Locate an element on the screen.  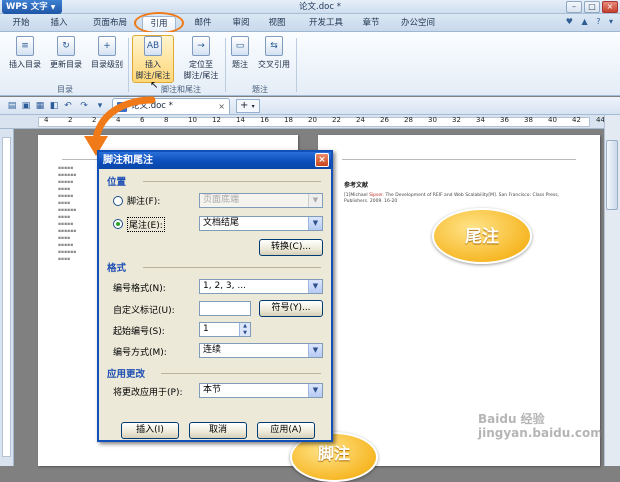
ruler-number: 30 is located at coordinates (432, 120).